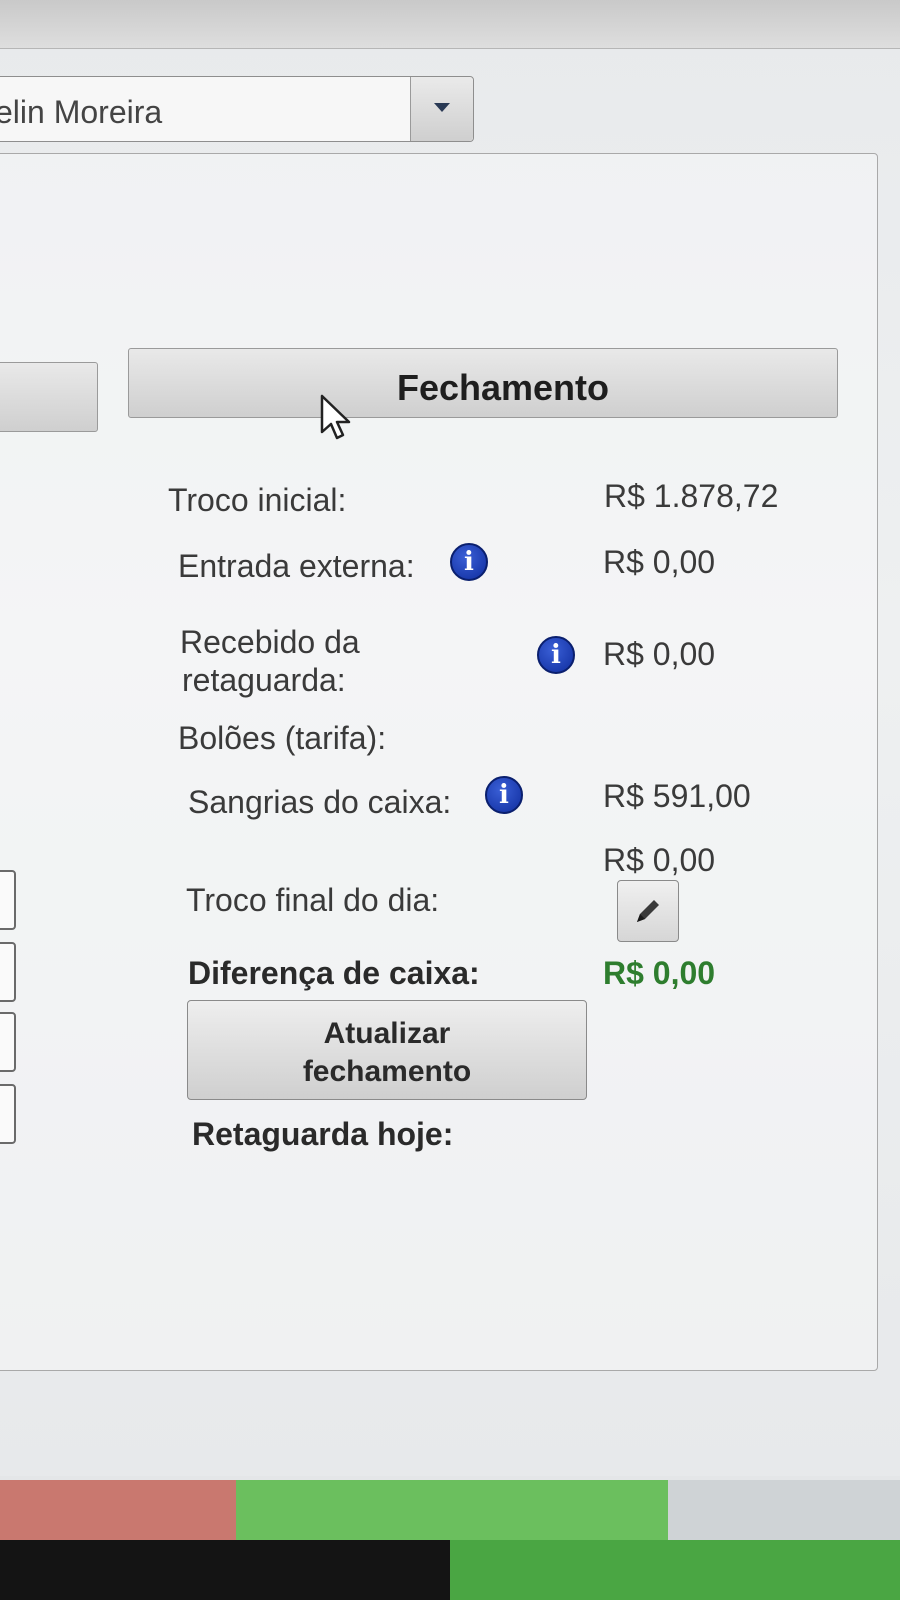  I want to click on user-select: elin Moreira, so click(237, 109).